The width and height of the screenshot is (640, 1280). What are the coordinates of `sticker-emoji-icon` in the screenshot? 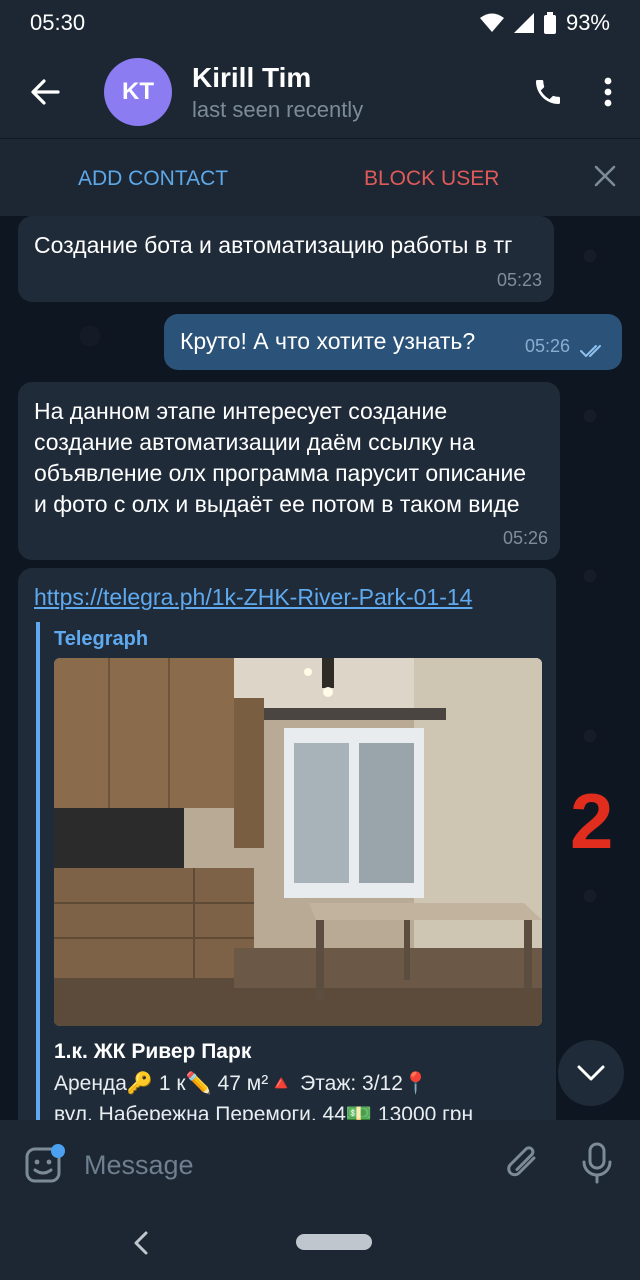 It's located at (45, 1165).